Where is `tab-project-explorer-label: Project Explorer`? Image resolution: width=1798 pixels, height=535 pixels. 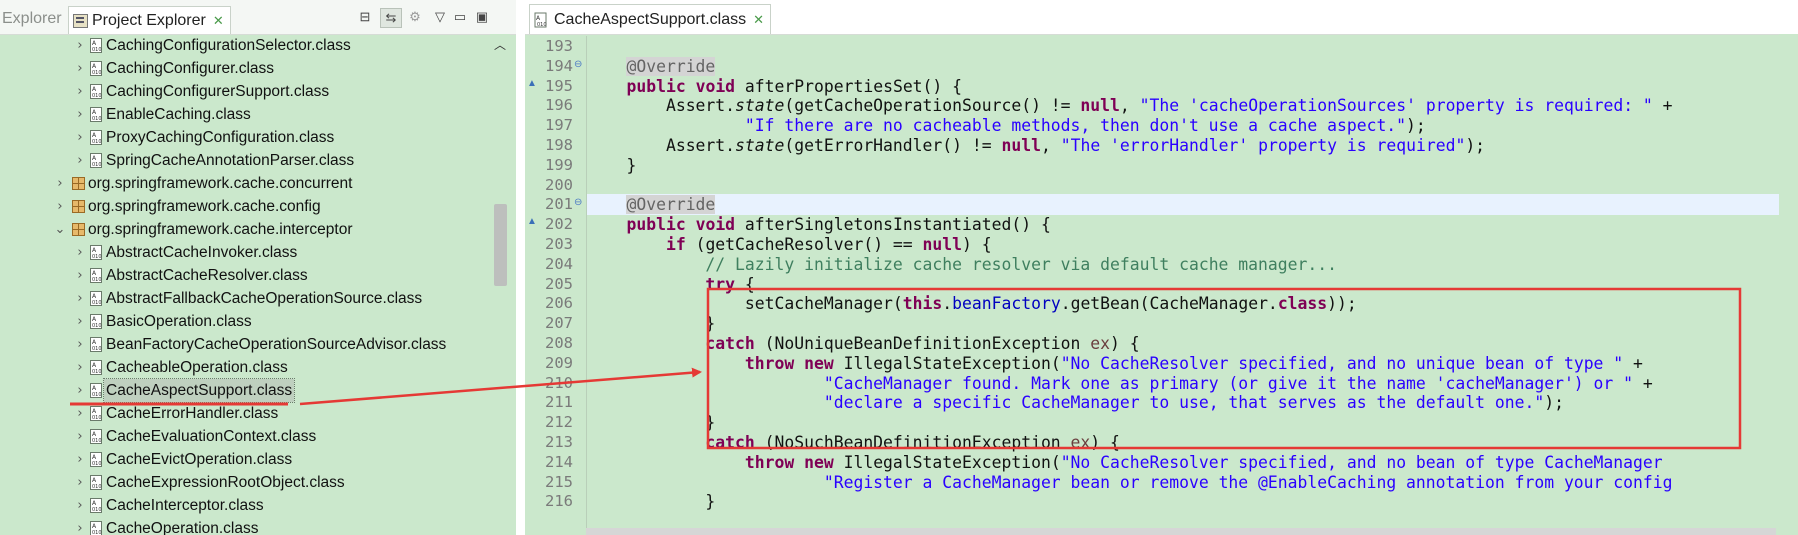
tab-project-explorer-label: Project Explorer is located at coordinates (149, 20).